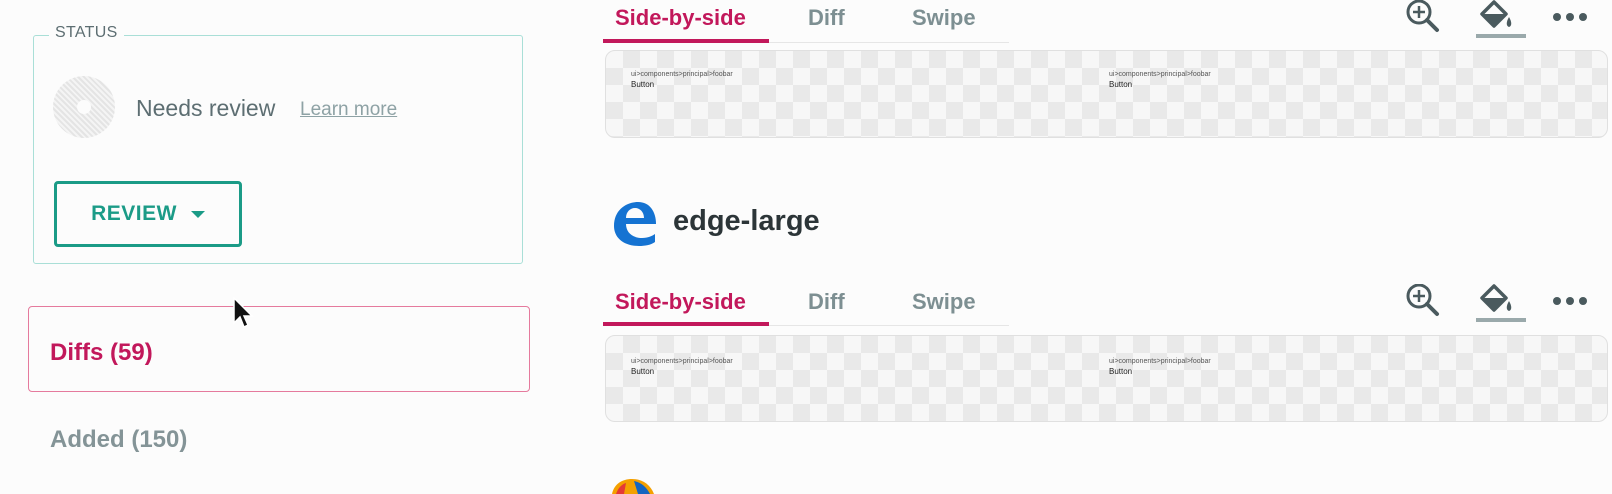 The image size is (1612, 494). I want to click on review-dropdown-button: REVIEW, so click(148, 214).